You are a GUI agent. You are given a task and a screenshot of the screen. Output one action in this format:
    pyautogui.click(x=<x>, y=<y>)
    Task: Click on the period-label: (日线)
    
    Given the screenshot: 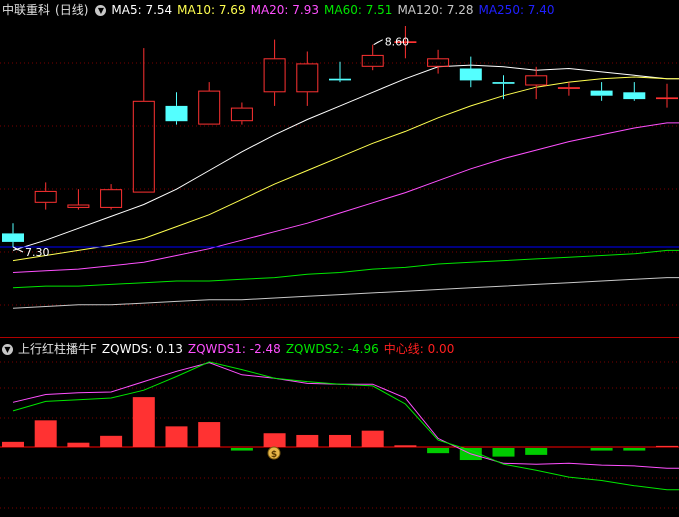 What is the action you would take?
    pyautogui.click(x=72, y=10)
    